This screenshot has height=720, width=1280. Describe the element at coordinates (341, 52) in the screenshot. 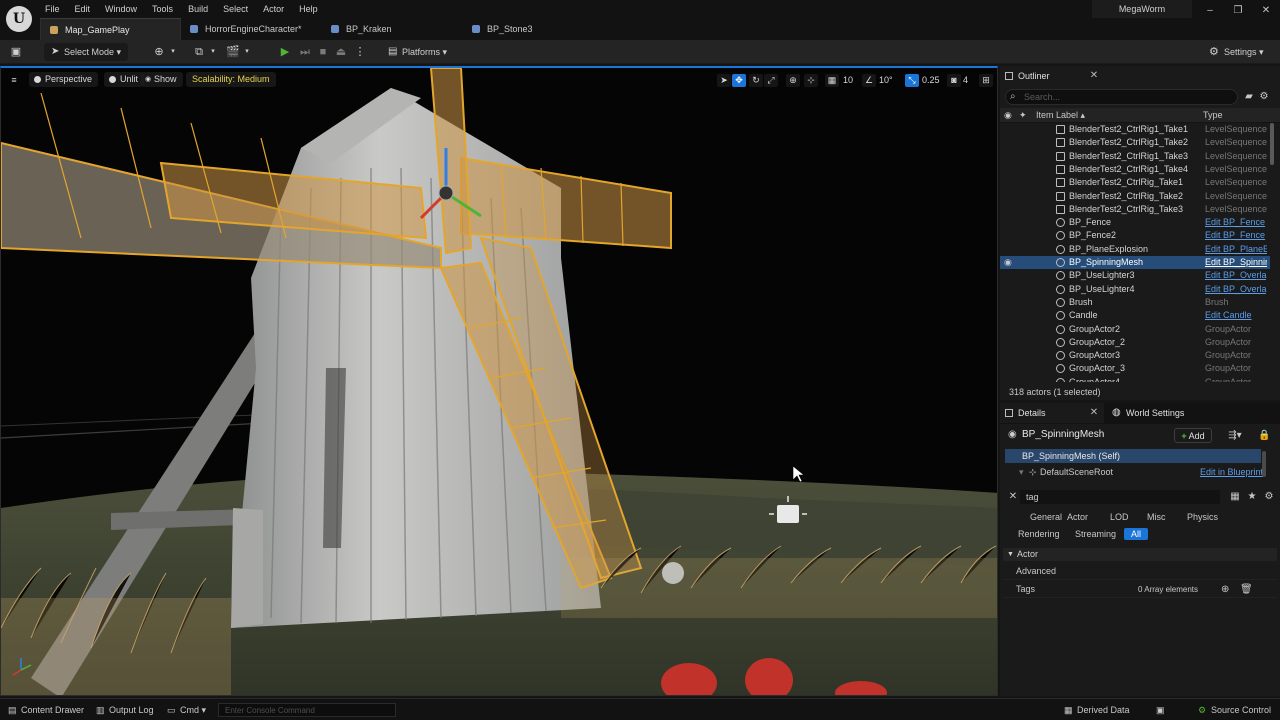

I see `eject-icon: ⏏` at that location.